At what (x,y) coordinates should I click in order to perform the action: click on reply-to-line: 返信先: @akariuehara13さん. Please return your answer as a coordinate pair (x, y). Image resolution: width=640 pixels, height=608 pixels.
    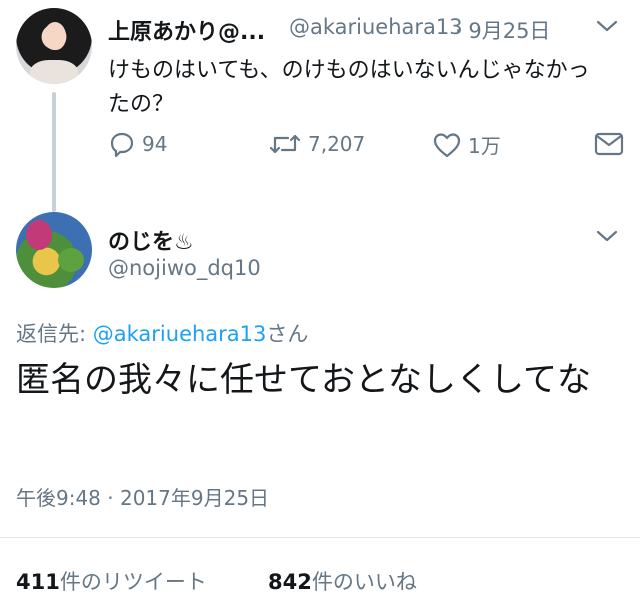
    Looking at the image, I should click on (162, 333).